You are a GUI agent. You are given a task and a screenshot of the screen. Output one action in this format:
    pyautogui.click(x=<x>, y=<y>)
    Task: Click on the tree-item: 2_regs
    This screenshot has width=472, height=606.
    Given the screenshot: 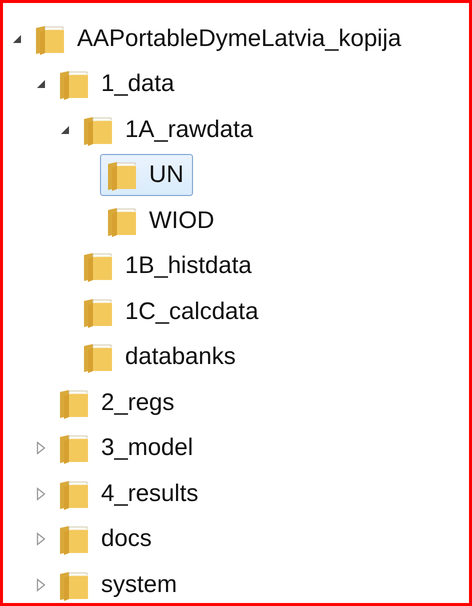 What is the action you would take?
    pyautogui.click(x=118, y=403)
    